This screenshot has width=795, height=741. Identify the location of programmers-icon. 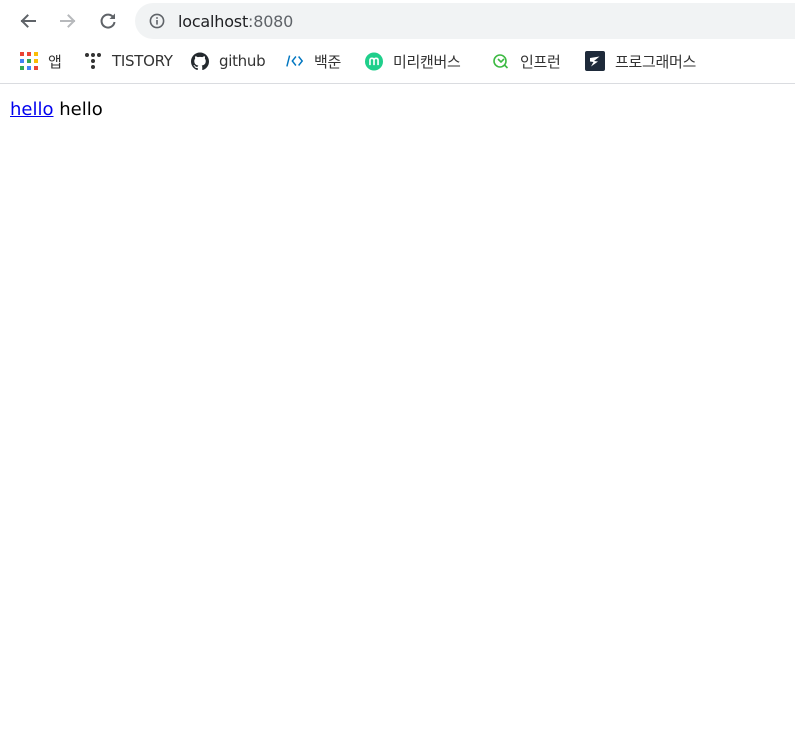
(595, 61).